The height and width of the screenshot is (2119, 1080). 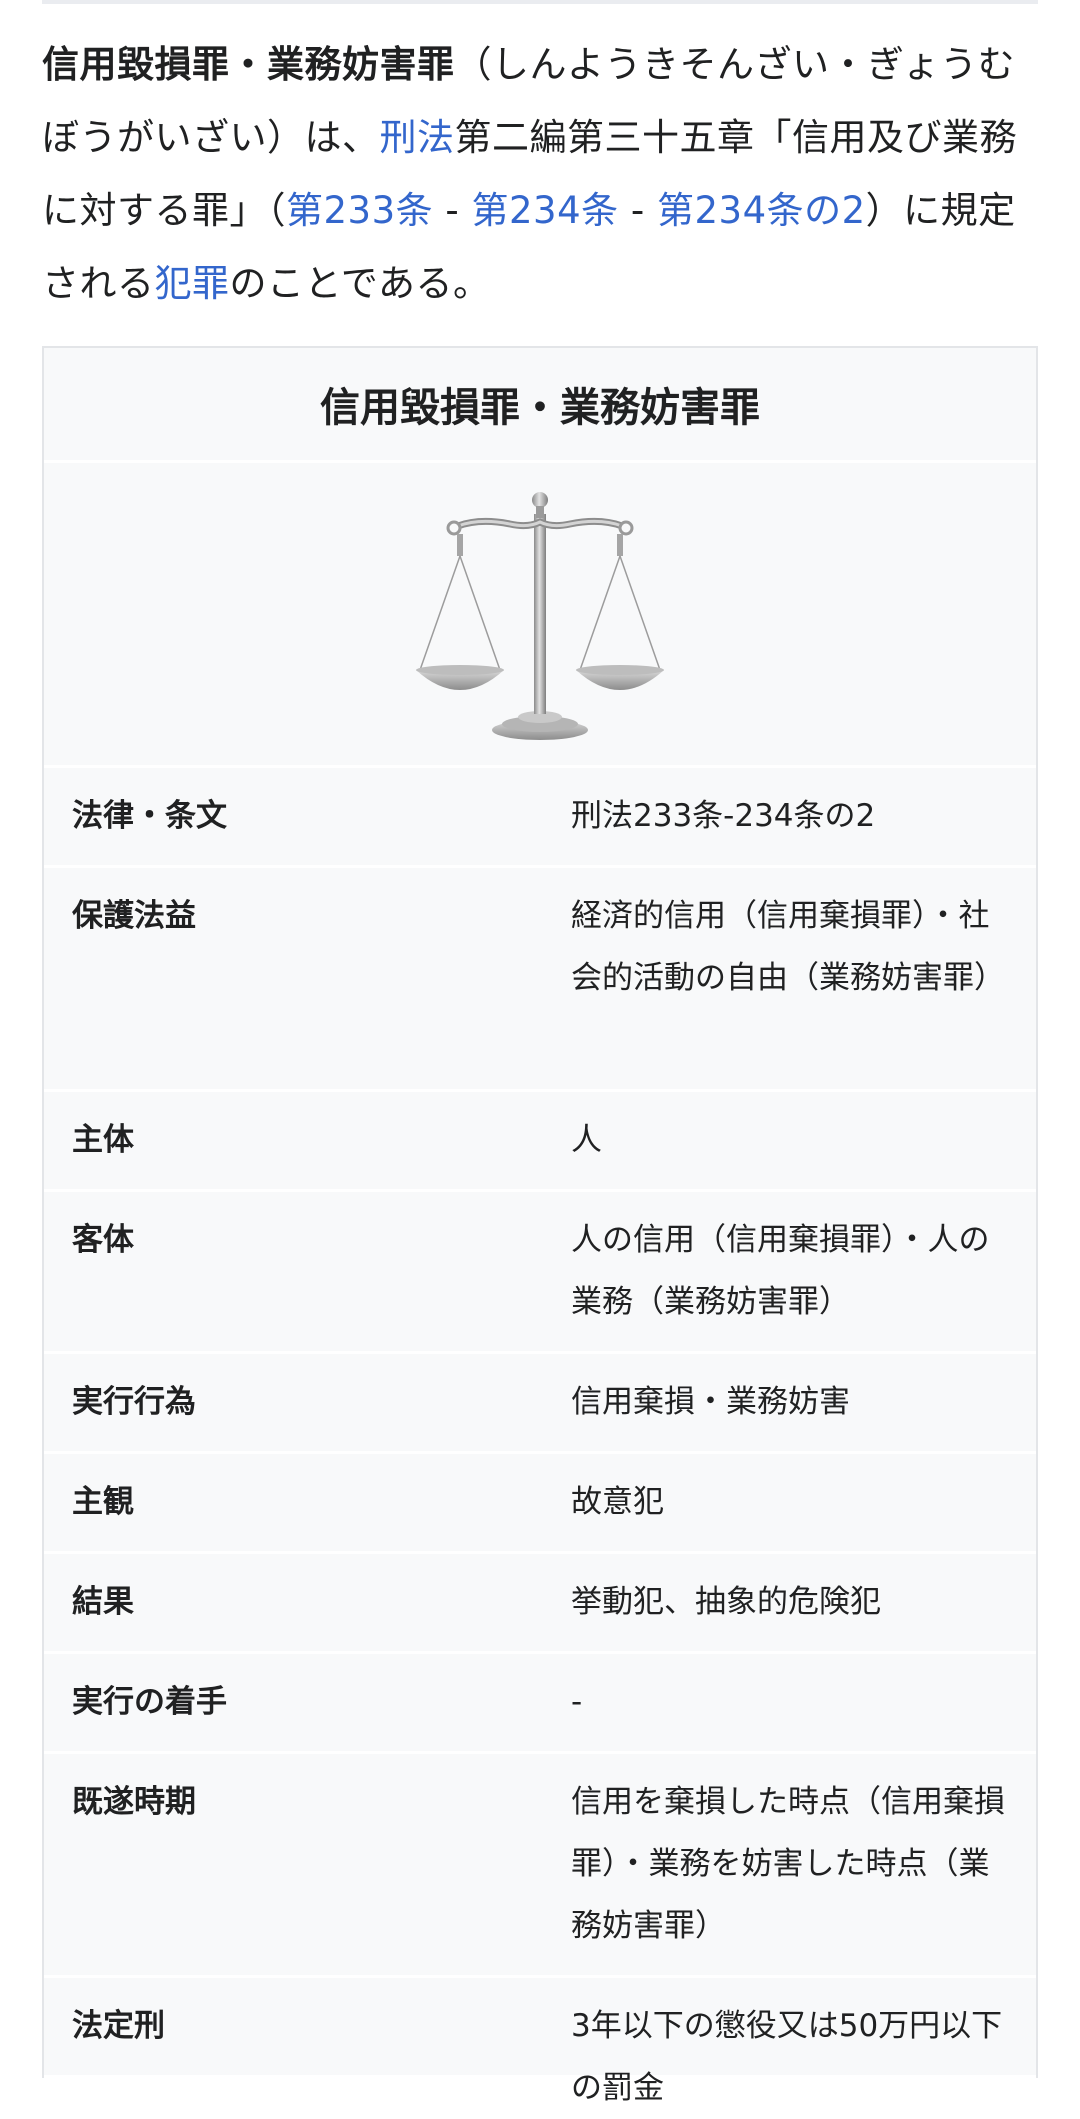 I want to click on link-article-234: 第234条, so click(x=545, y=210).